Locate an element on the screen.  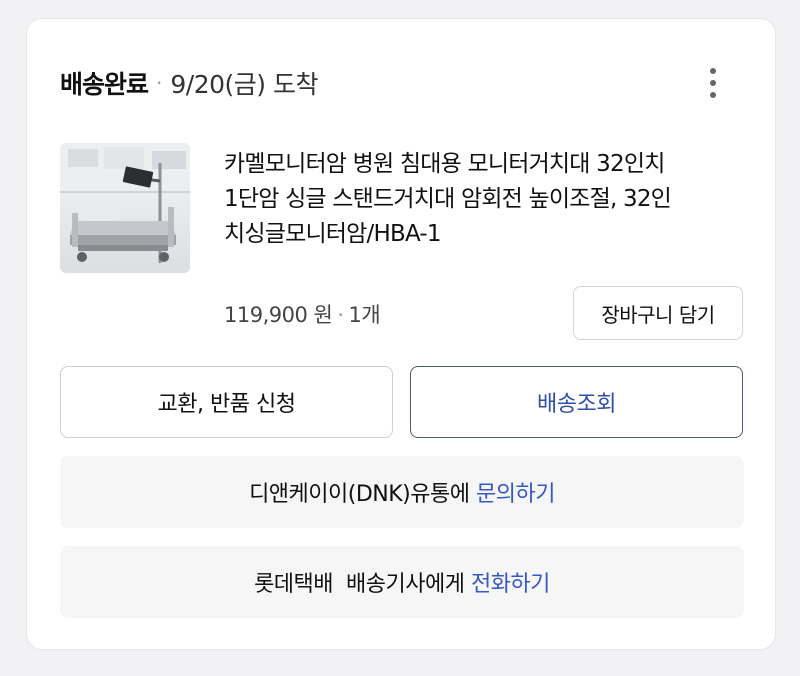
more-vertical-icon is located at coordinates (713, 83).